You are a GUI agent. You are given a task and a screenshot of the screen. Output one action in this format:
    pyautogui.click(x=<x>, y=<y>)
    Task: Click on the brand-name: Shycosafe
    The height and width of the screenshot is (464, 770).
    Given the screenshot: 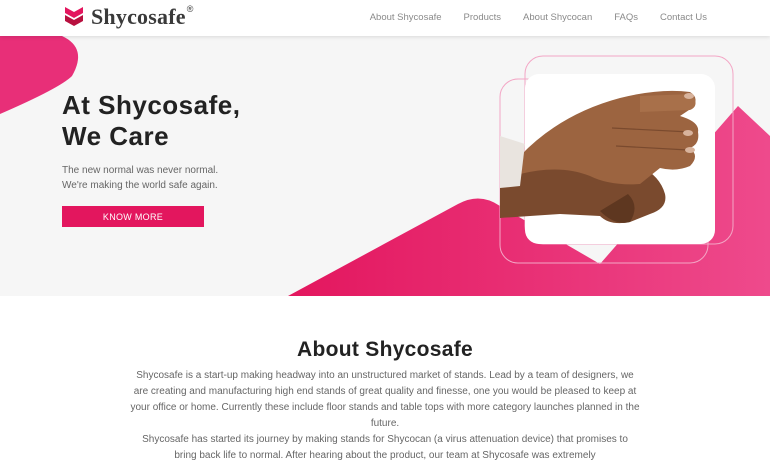 What is the action you would take?
    pyautogui.click(x=138, y=16)
    